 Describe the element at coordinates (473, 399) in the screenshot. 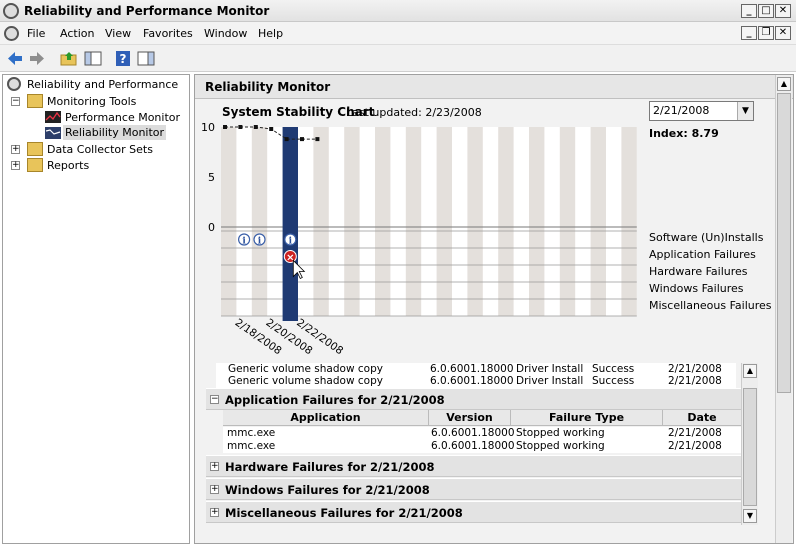

I see `section-application-failures: − Application Failures for 2/21/2008` at that location.